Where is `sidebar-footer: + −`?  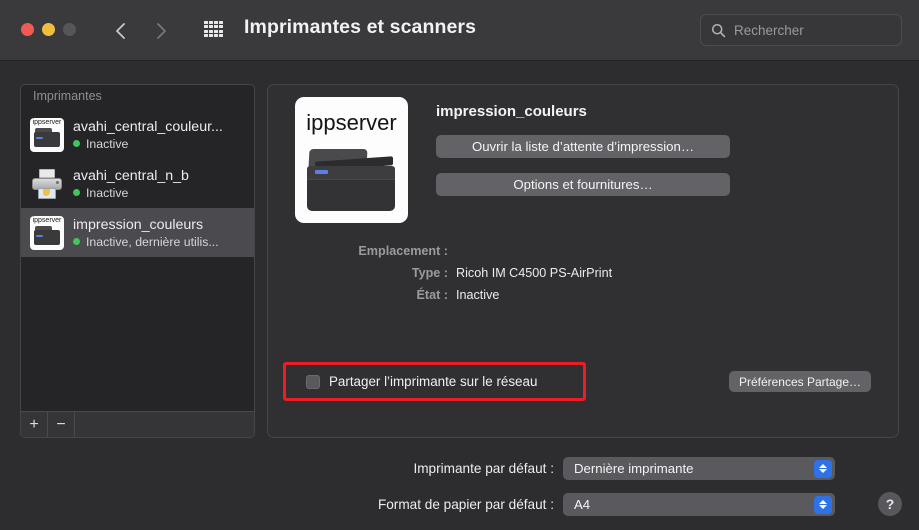 sidebar-footer: + − is located at coordinates (137, 424).